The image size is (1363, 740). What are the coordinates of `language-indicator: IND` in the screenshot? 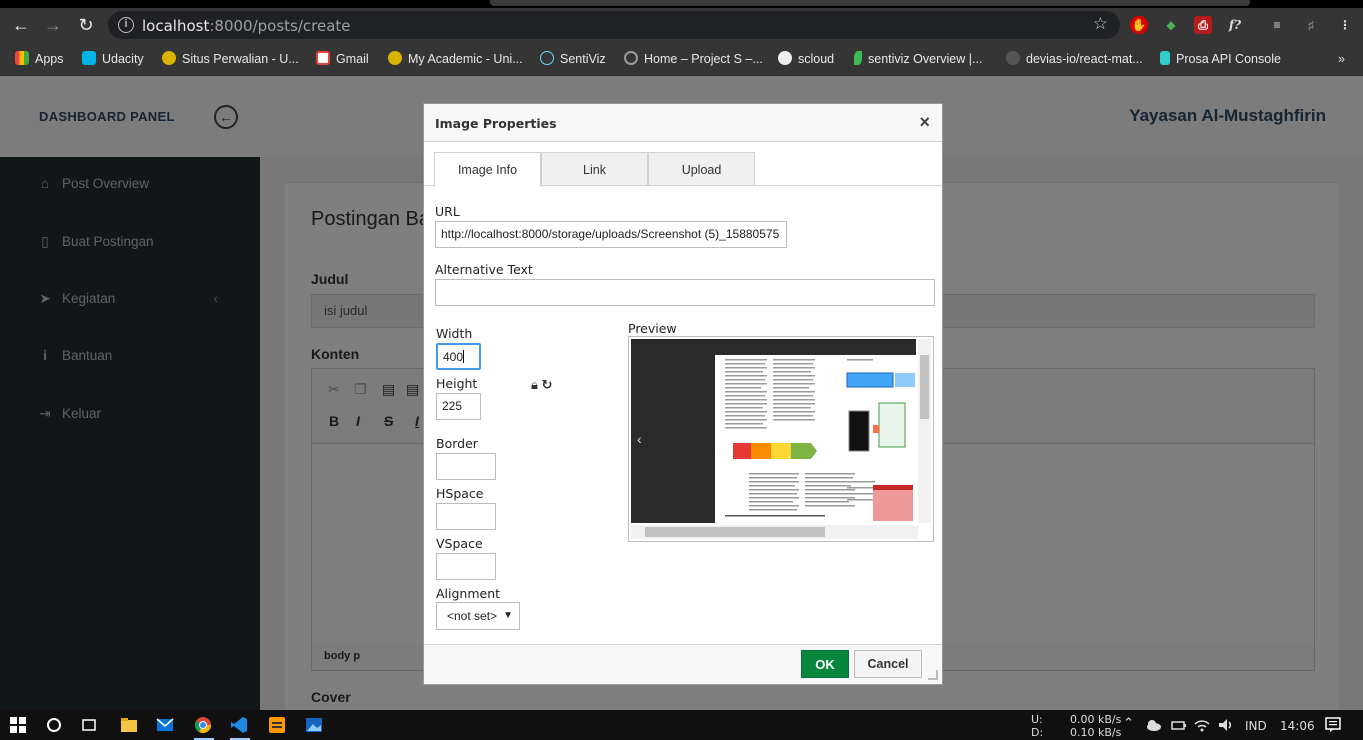 It's located at (1256, 726).